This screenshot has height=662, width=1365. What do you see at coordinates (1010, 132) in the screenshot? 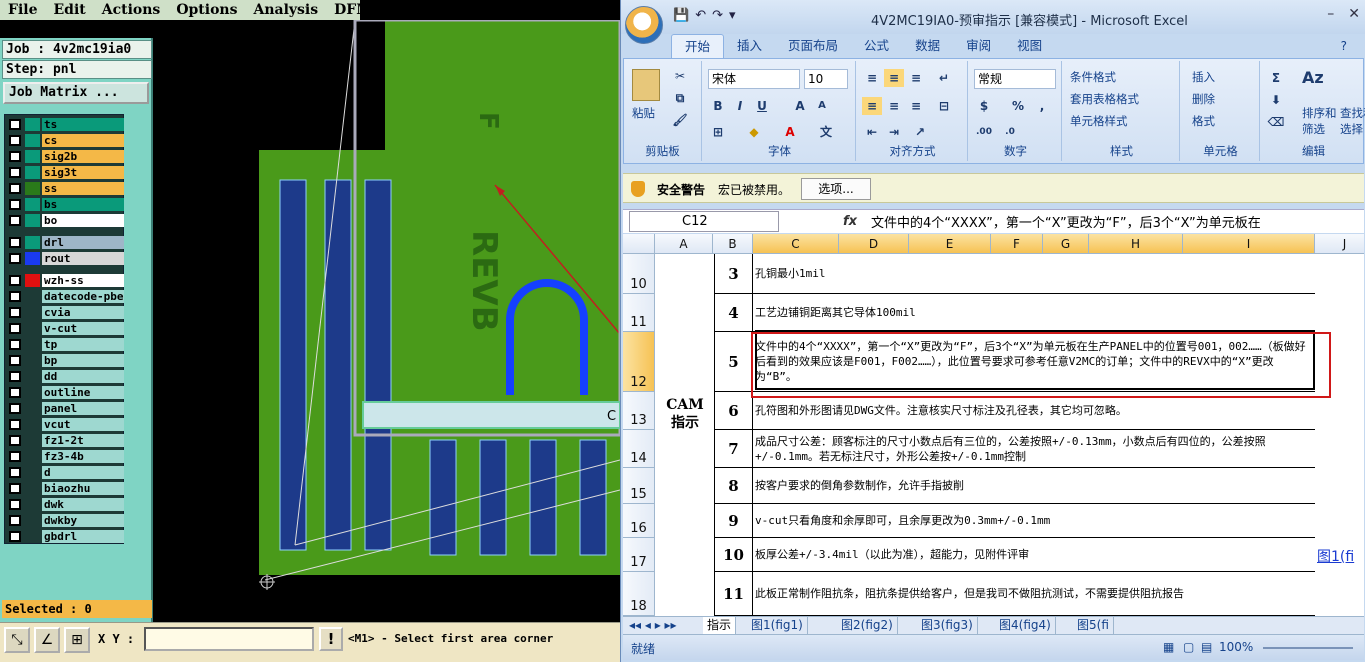
I see `decrease-decimal-icon: .0` at bounding box center [1010, 132].